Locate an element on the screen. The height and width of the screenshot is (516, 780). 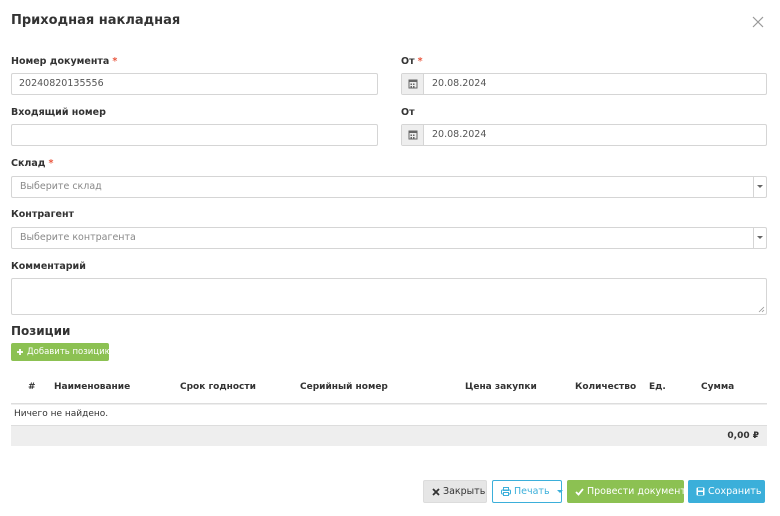
incoming-date-value: 20.08.2024 is located at coordinates (459, 134).